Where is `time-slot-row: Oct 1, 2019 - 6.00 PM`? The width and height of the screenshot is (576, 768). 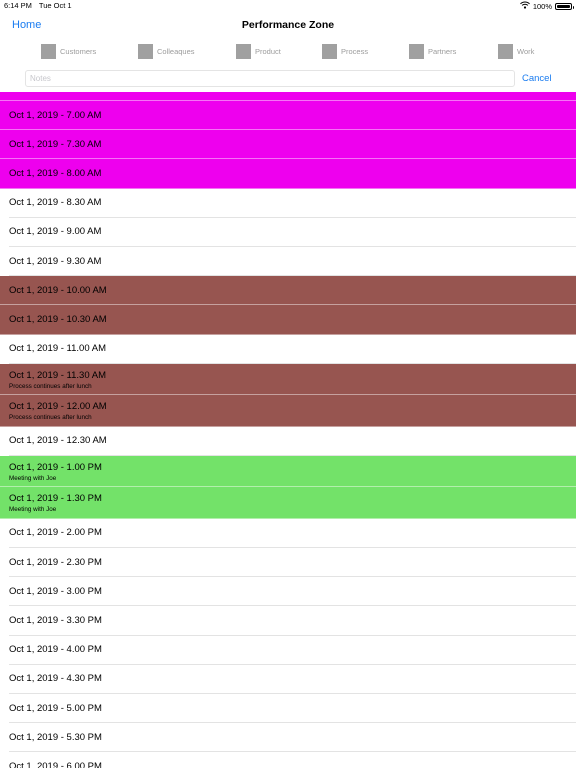
time-slot-row: Oct 1, 2019 - 6.00 PM is located at coordinates (288, 760).